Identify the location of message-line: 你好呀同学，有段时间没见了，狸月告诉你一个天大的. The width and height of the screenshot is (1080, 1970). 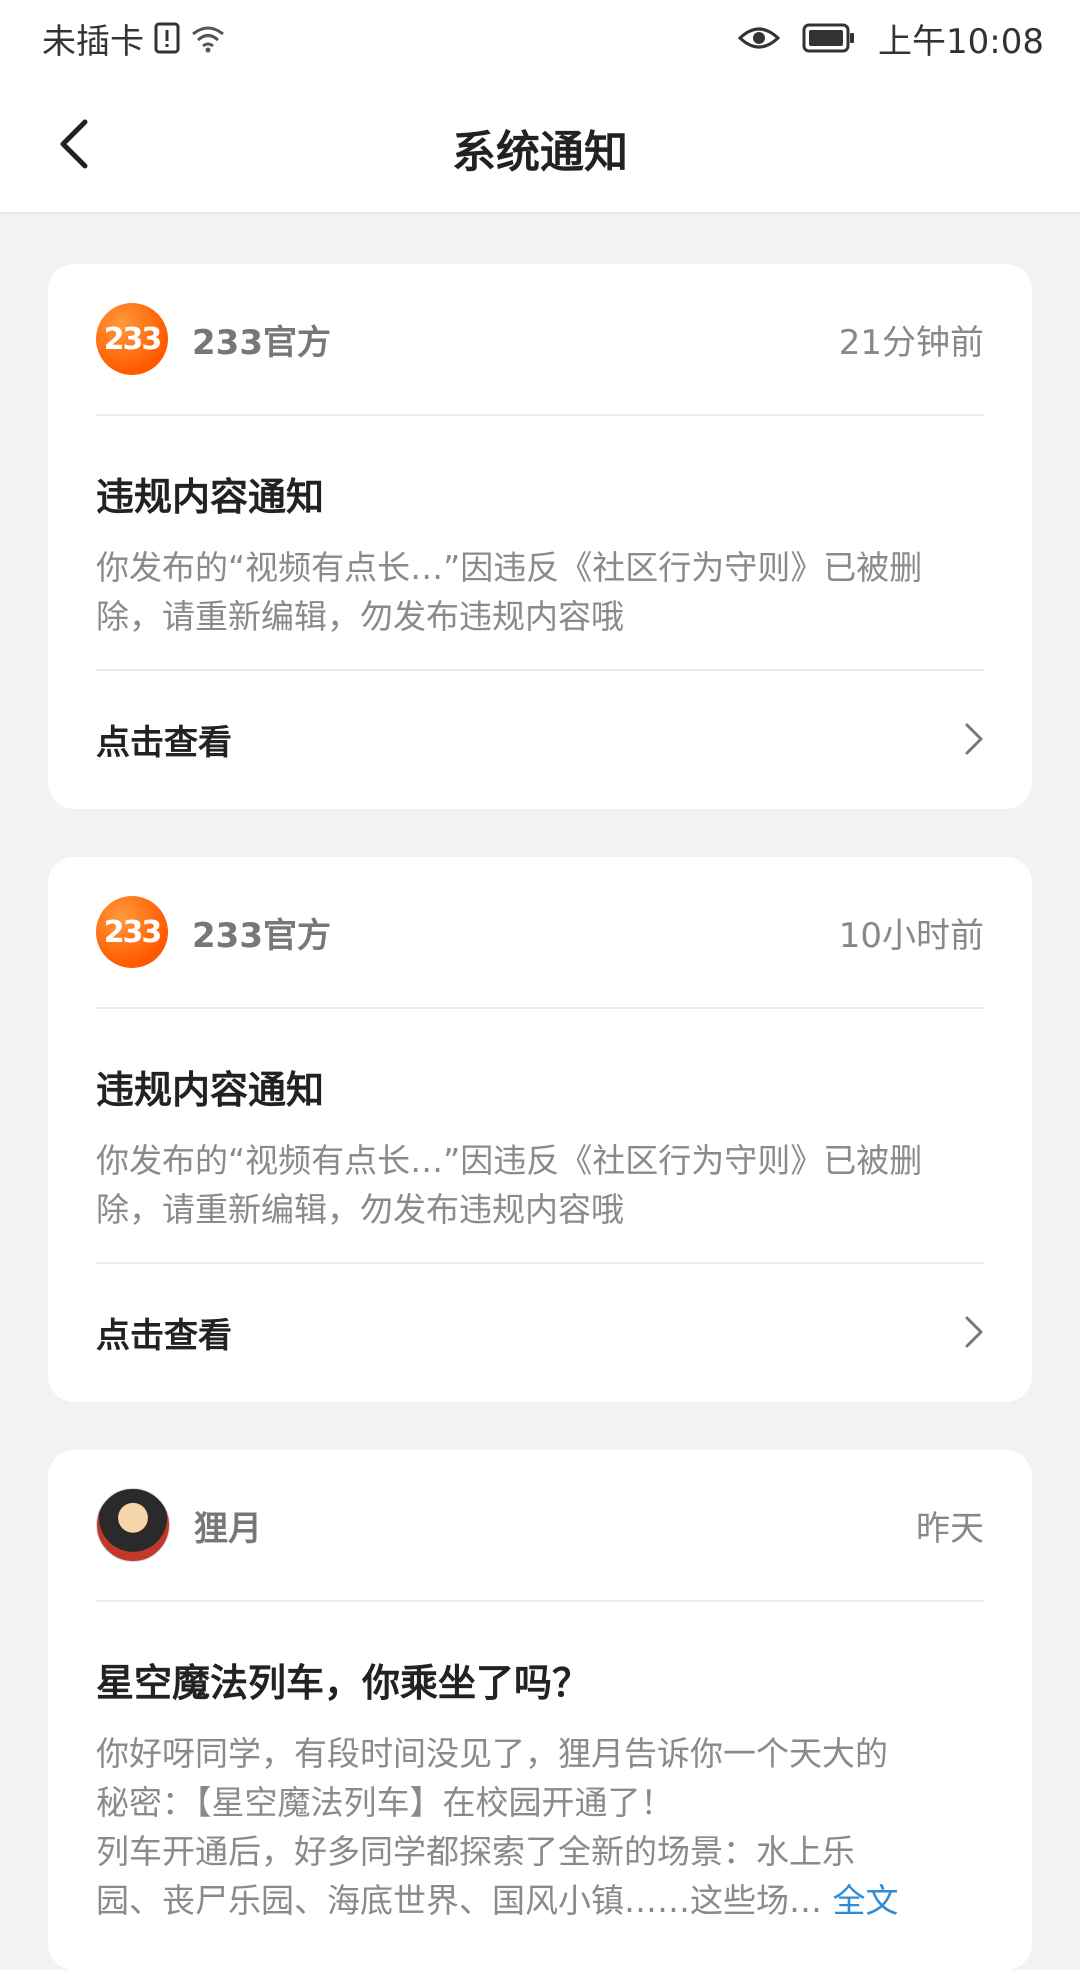
(492, 1753).